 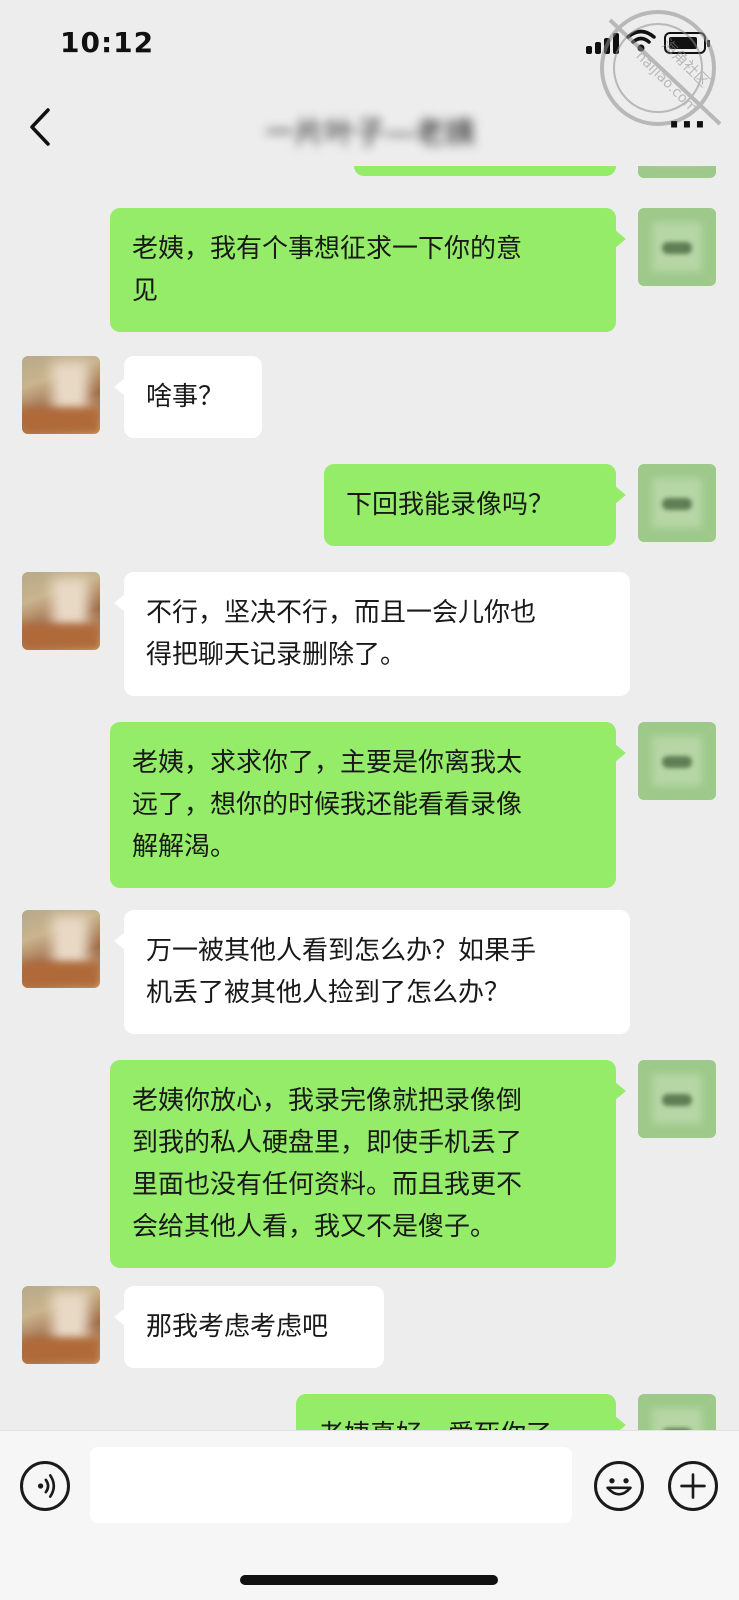 What do you see at coordinates (237, 1327) in the screenshot?
I see `message-line: 那我考虑考虑吧` at bounding box center [237, 1327].